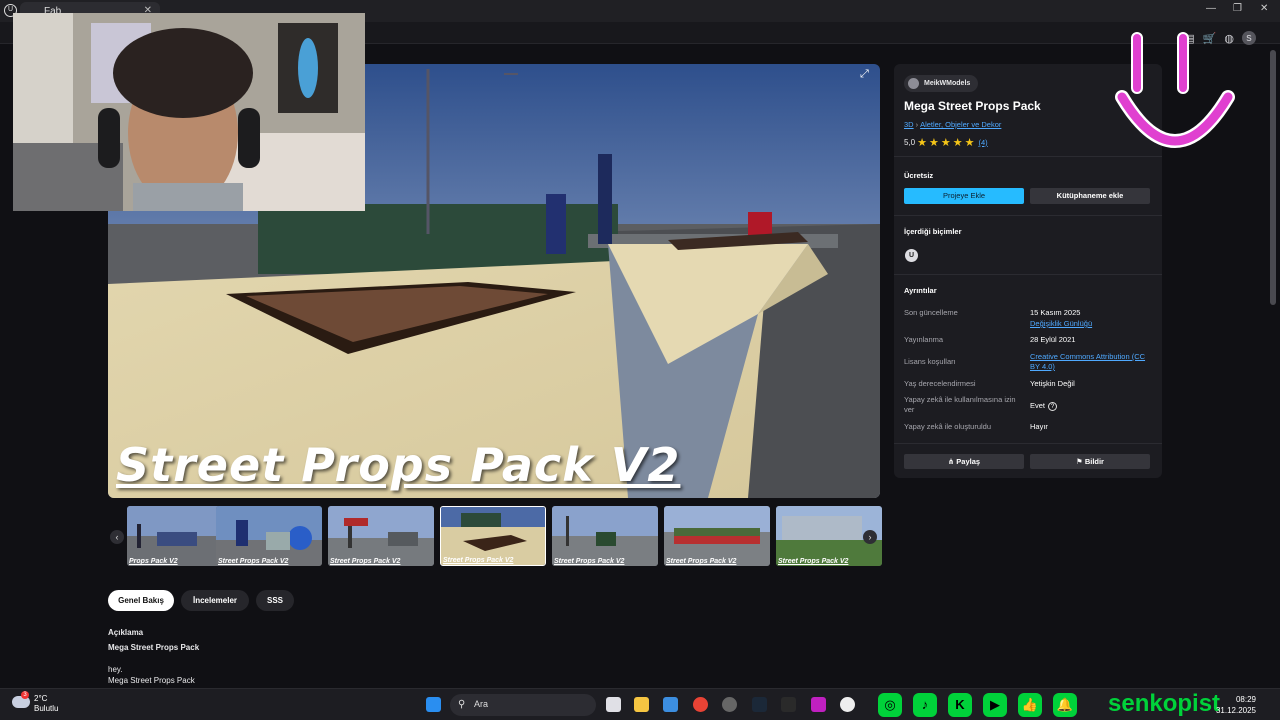 This screenshot has height=720, width=1280. What do you see at coordinates (153, 561) in the screenshot?
I see `thumbnail-label: Props Pack V2` at bounding box center [153, 561].